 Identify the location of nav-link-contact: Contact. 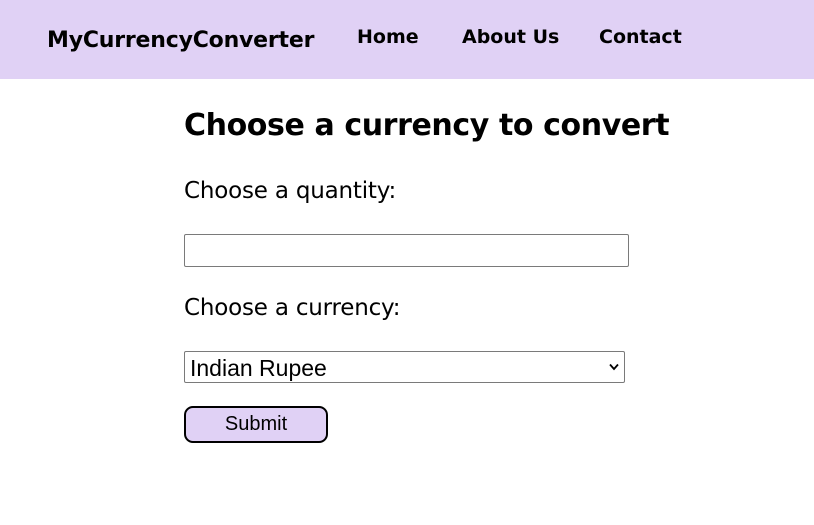
(640, 37).